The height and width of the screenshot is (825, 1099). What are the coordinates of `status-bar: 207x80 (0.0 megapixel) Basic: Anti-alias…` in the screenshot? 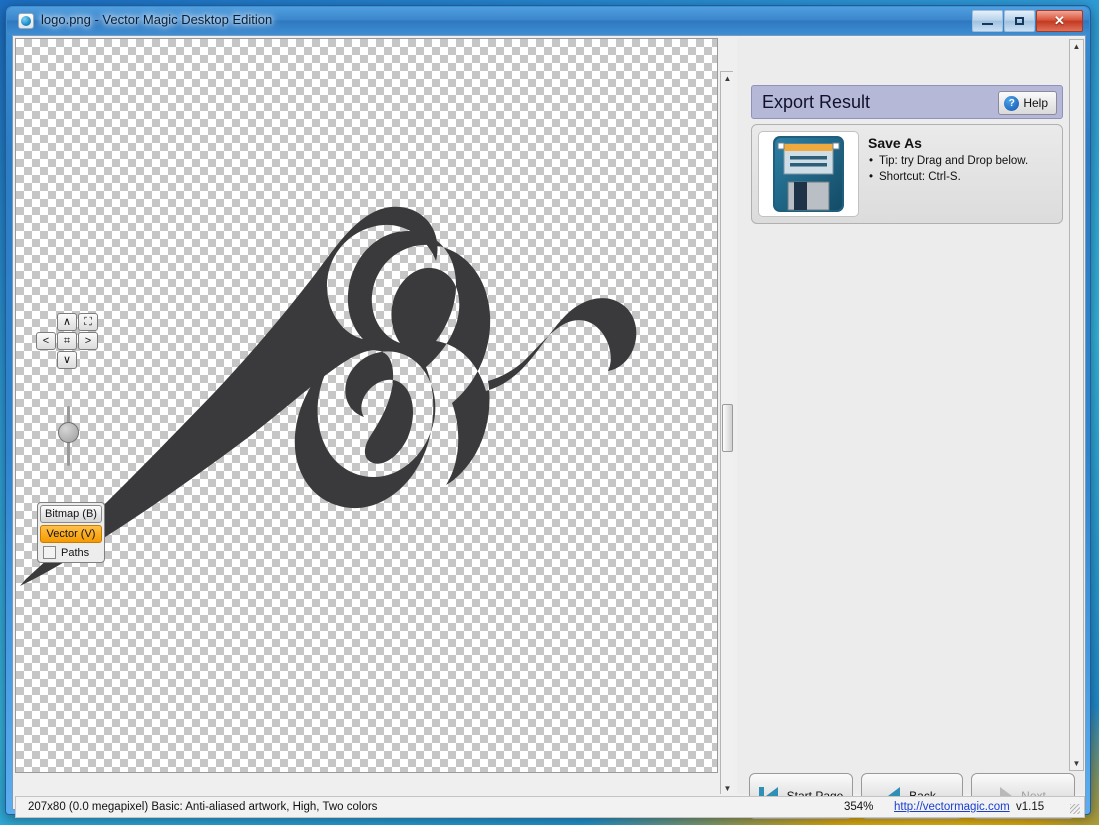 It's located at (550, 807).